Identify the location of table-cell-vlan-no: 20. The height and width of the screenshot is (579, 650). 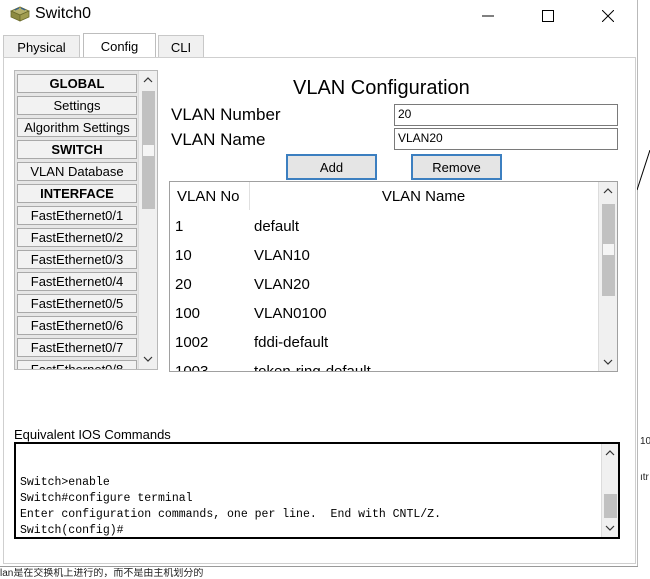
(183, 284).